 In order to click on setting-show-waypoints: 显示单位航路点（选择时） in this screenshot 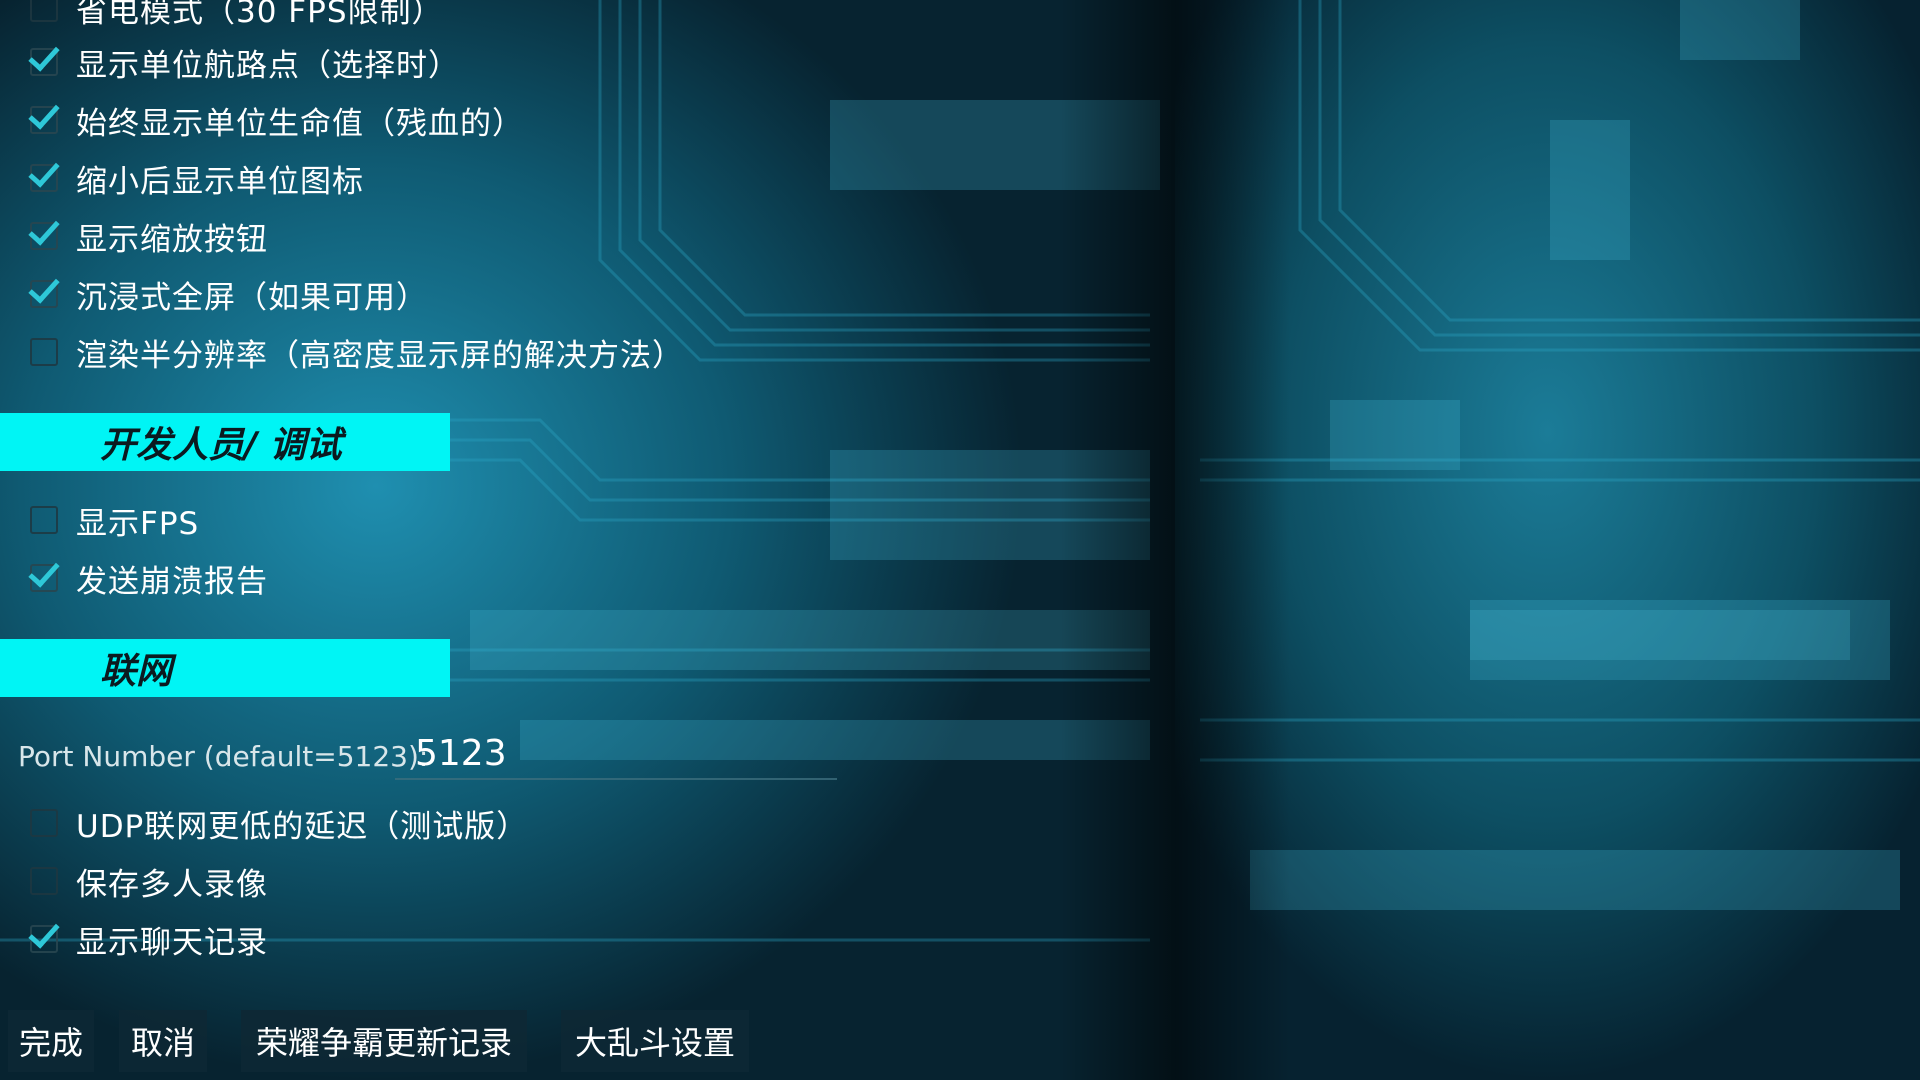, I will do `click(244, 62)`.